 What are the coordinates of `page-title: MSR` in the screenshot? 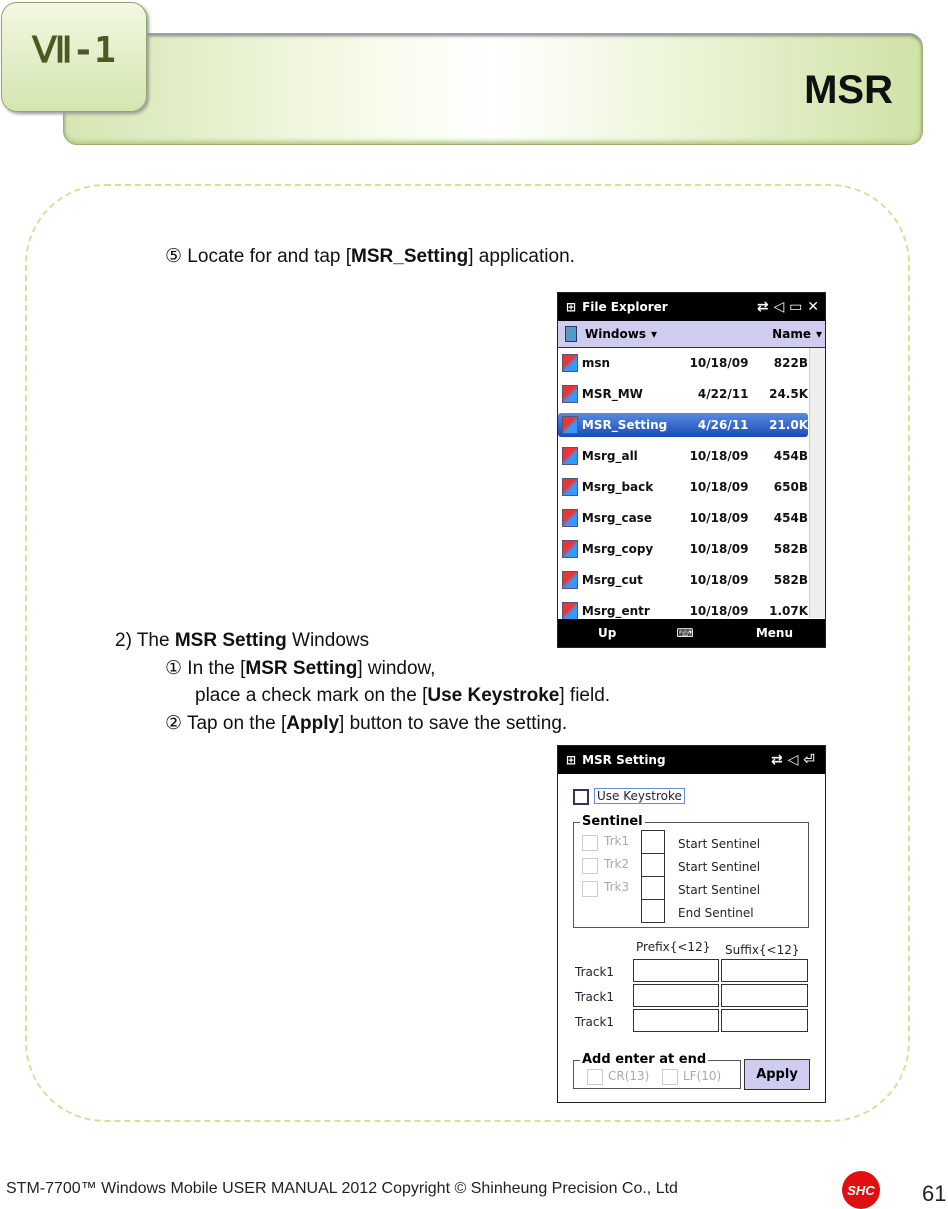 It's located at (848, 90).